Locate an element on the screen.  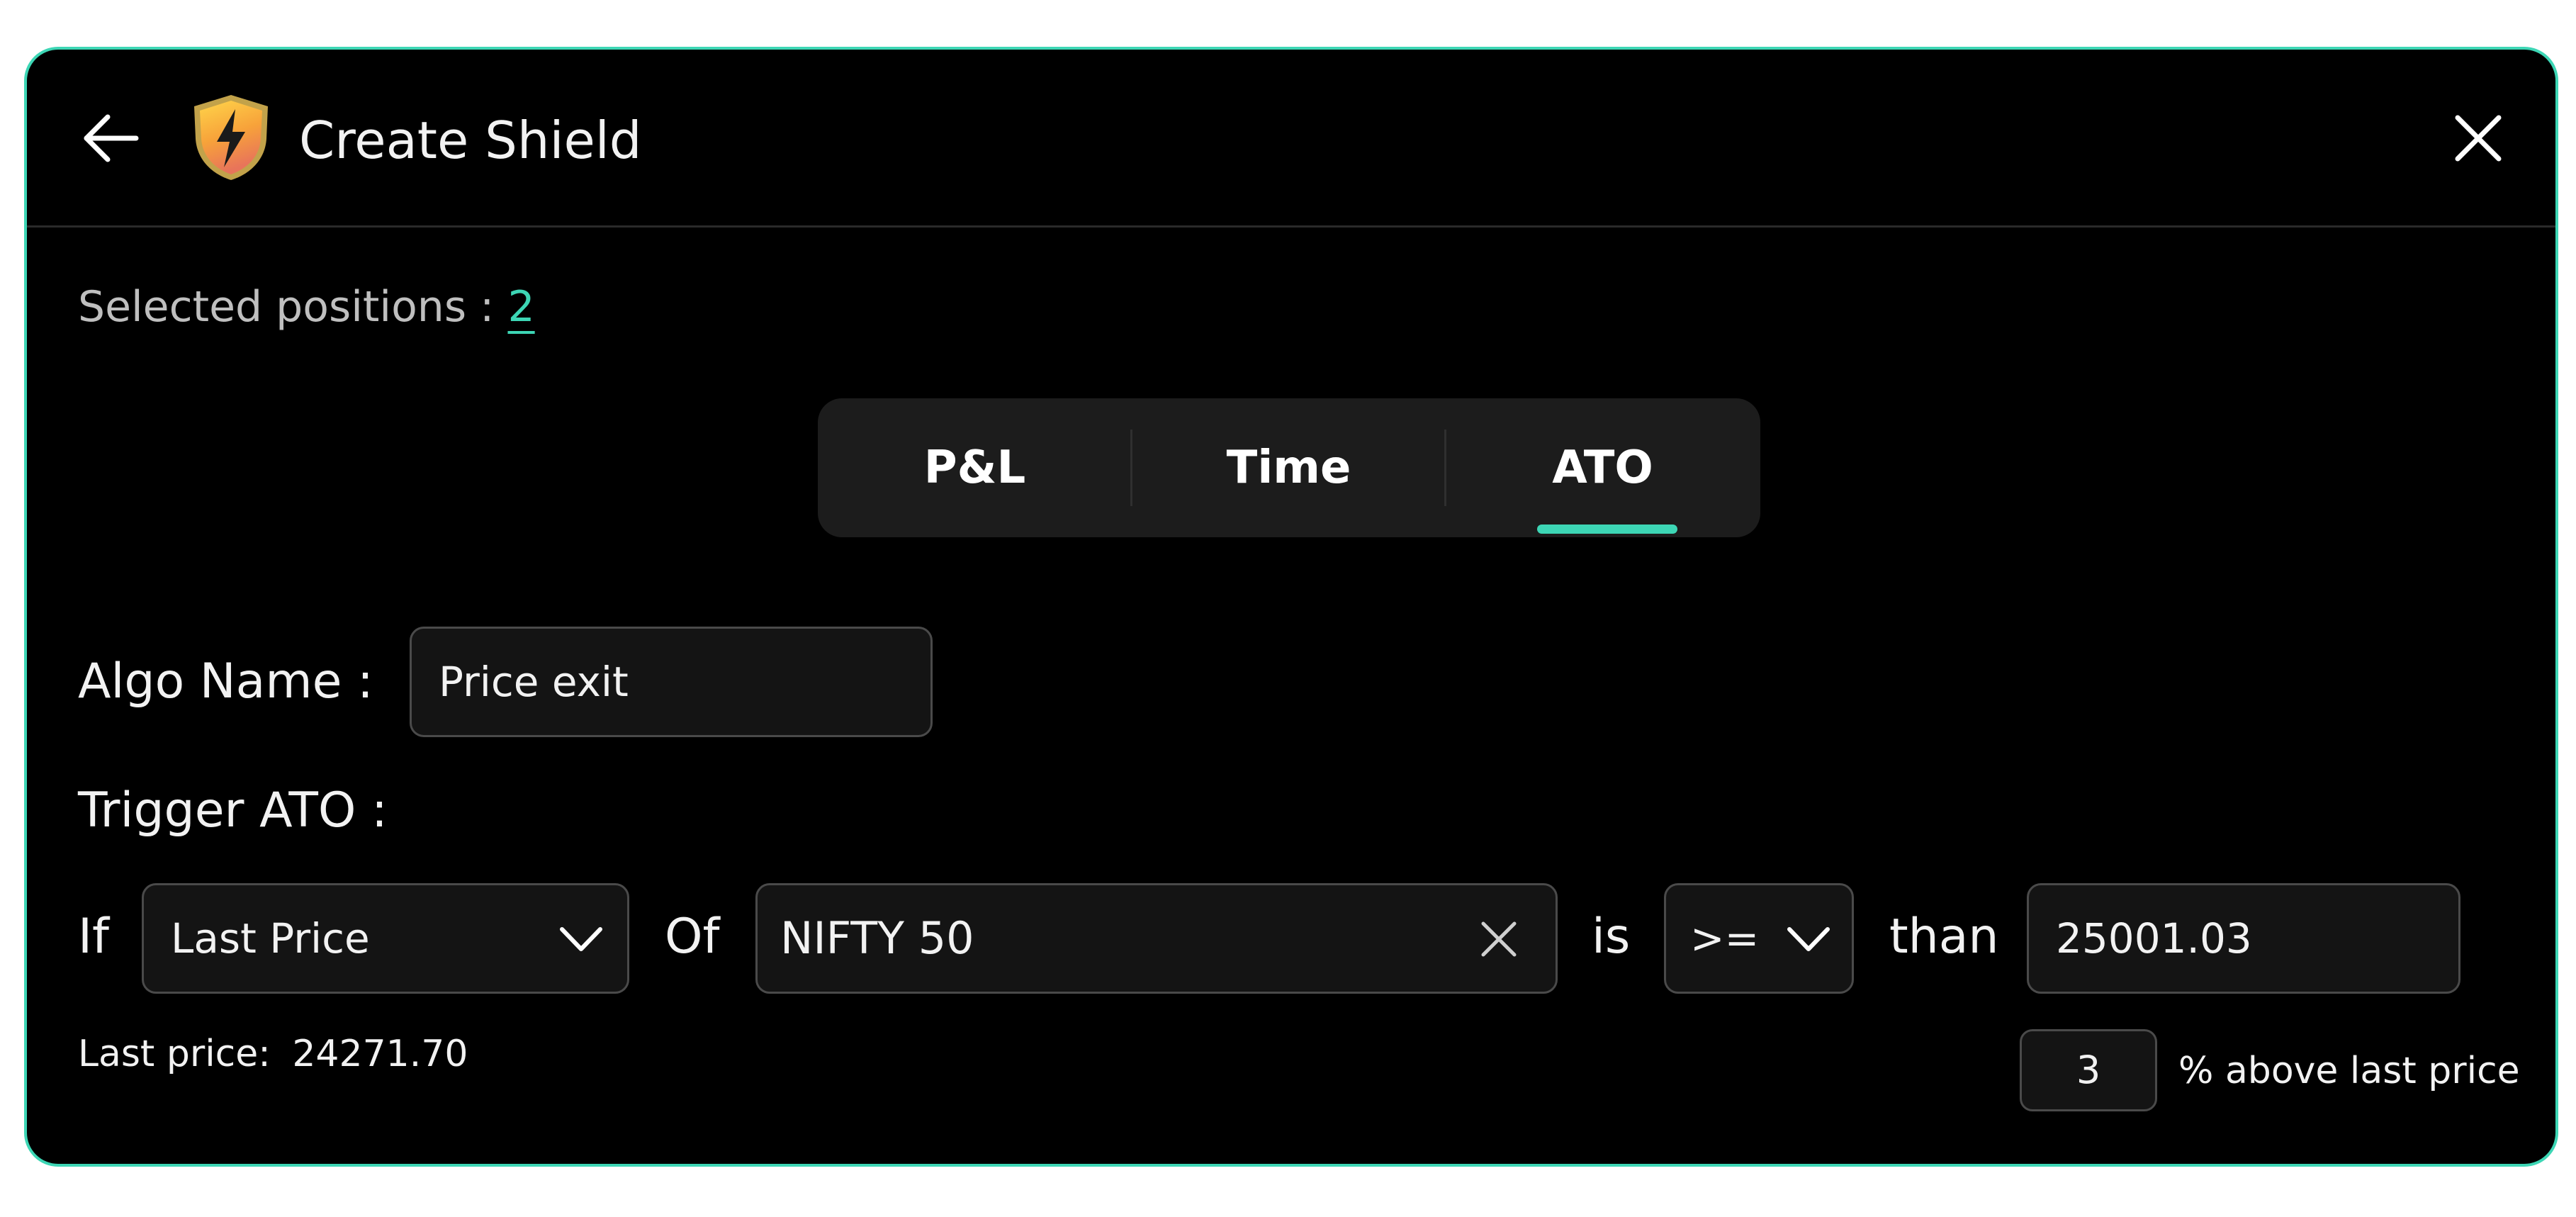
arrow-left-icon is located at coordinates (110, 138).